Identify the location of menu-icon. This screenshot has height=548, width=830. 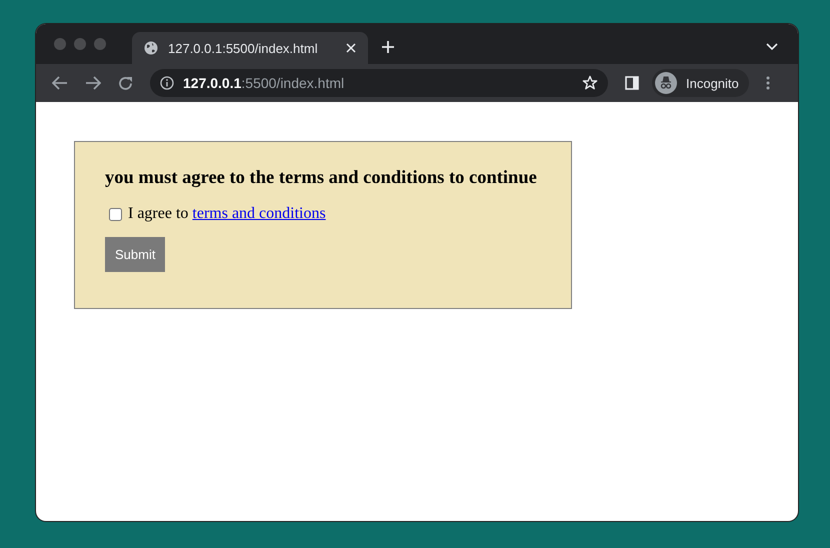
(768, 83).